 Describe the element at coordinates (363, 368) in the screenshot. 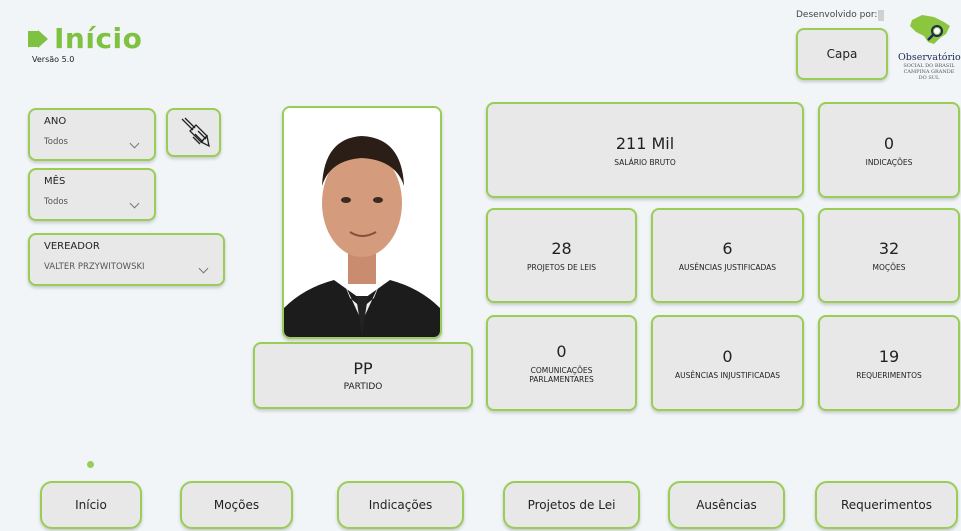

I see `partido-value: PP` at that location.